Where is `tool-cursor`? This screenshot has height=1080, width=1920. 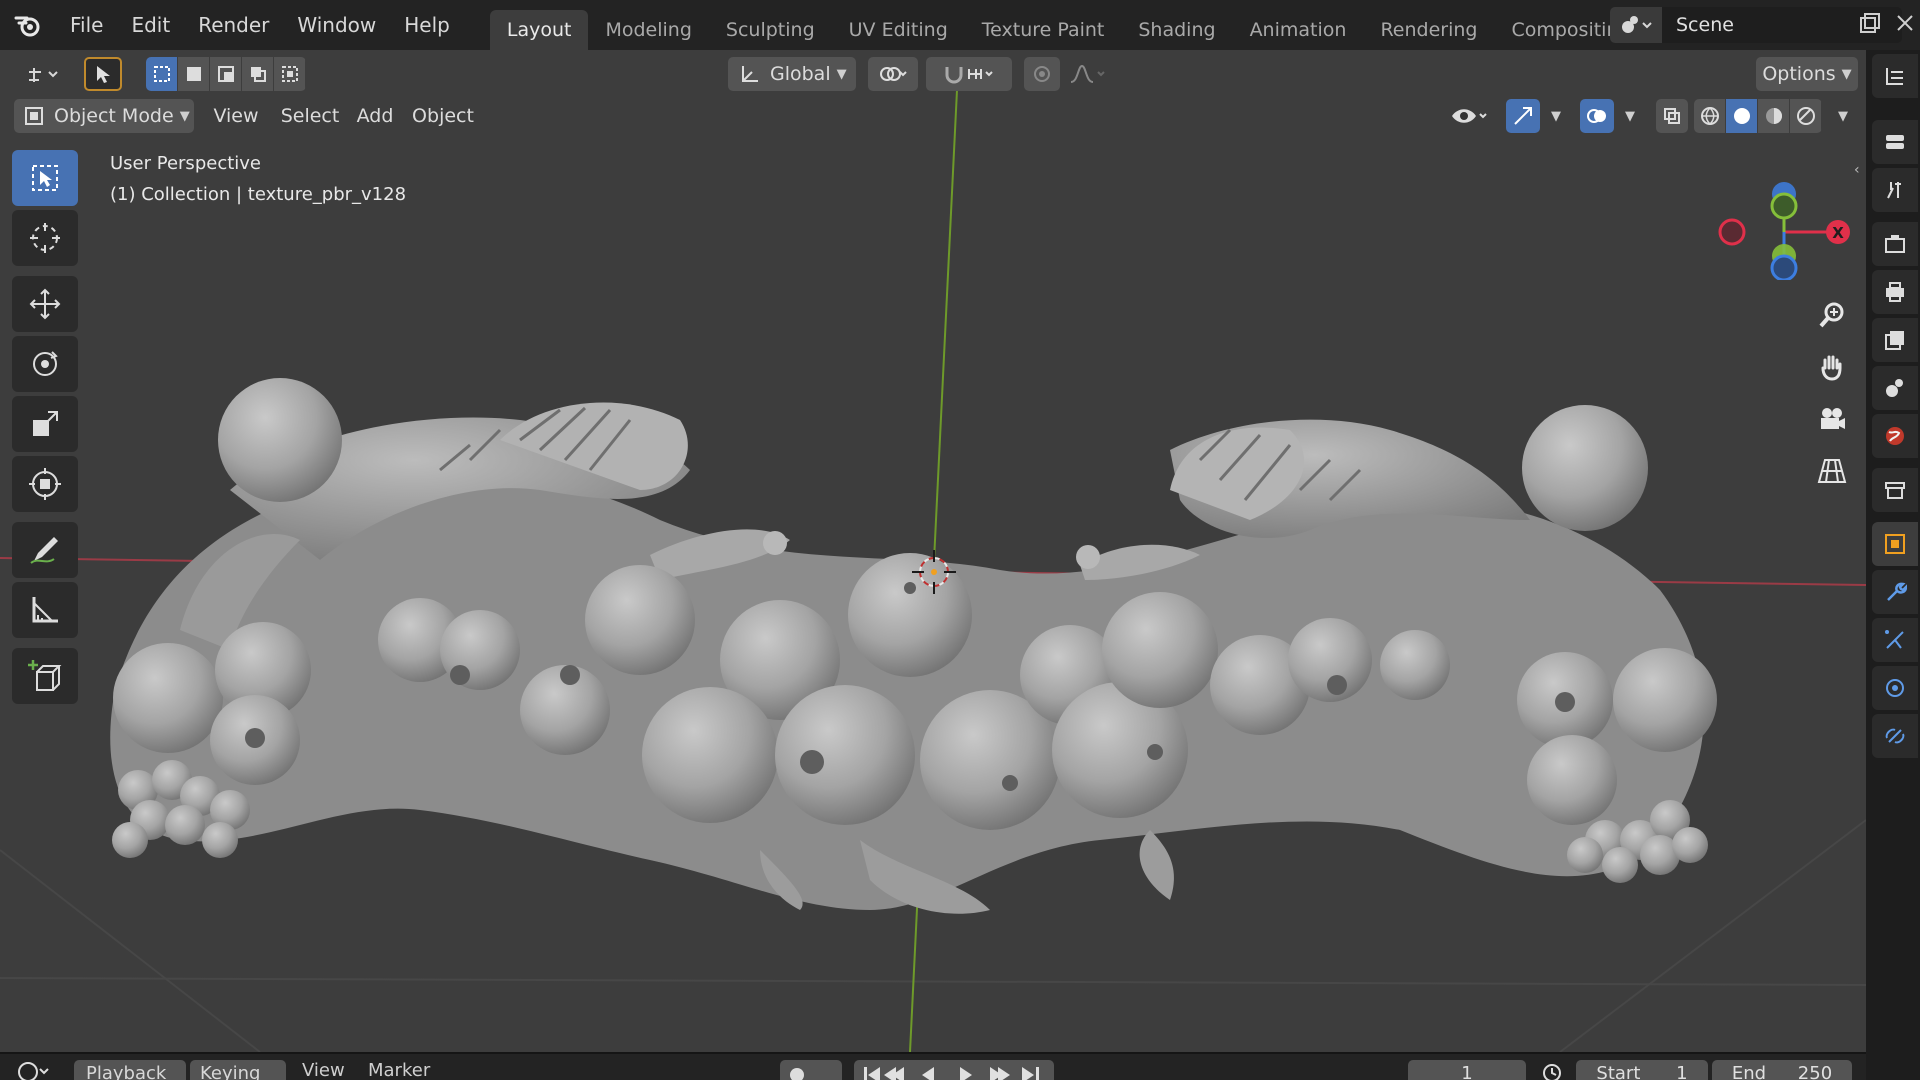 tool-cursor is located at coordinates (45, 238).